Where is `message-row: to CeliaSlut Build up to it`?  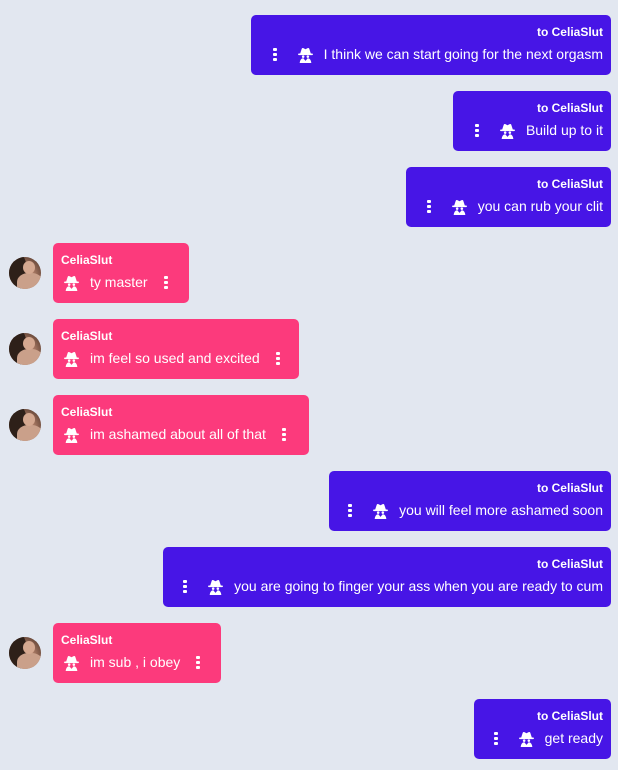 message-row: to CeliaSlut Build up to it is located at coordinates (309, 121).